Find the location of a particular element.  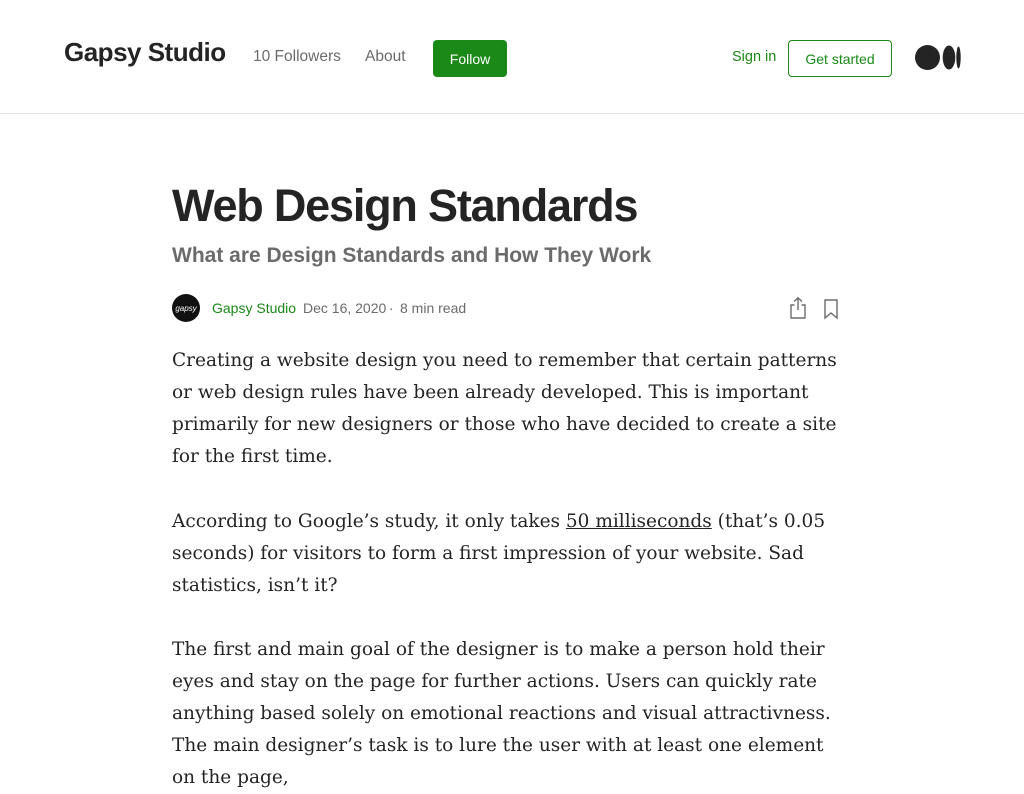

get-started-button: Get started is located at coordinates (840, 58).